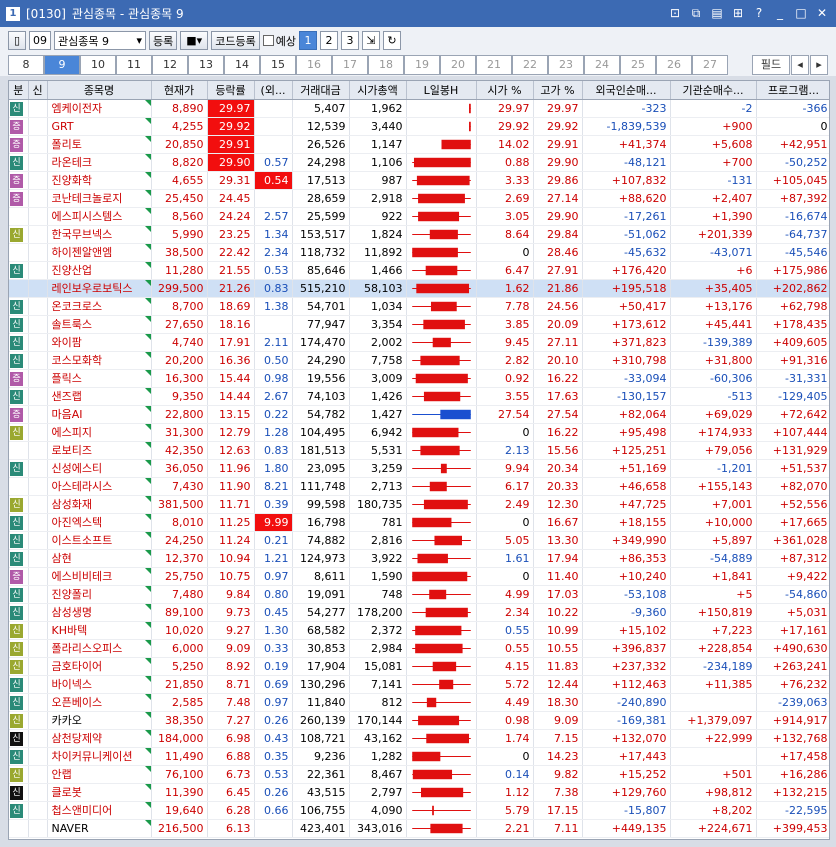  Describe the element at coordinates (759, 13) in the screenshot. I see `help-icon: ?` at that location.